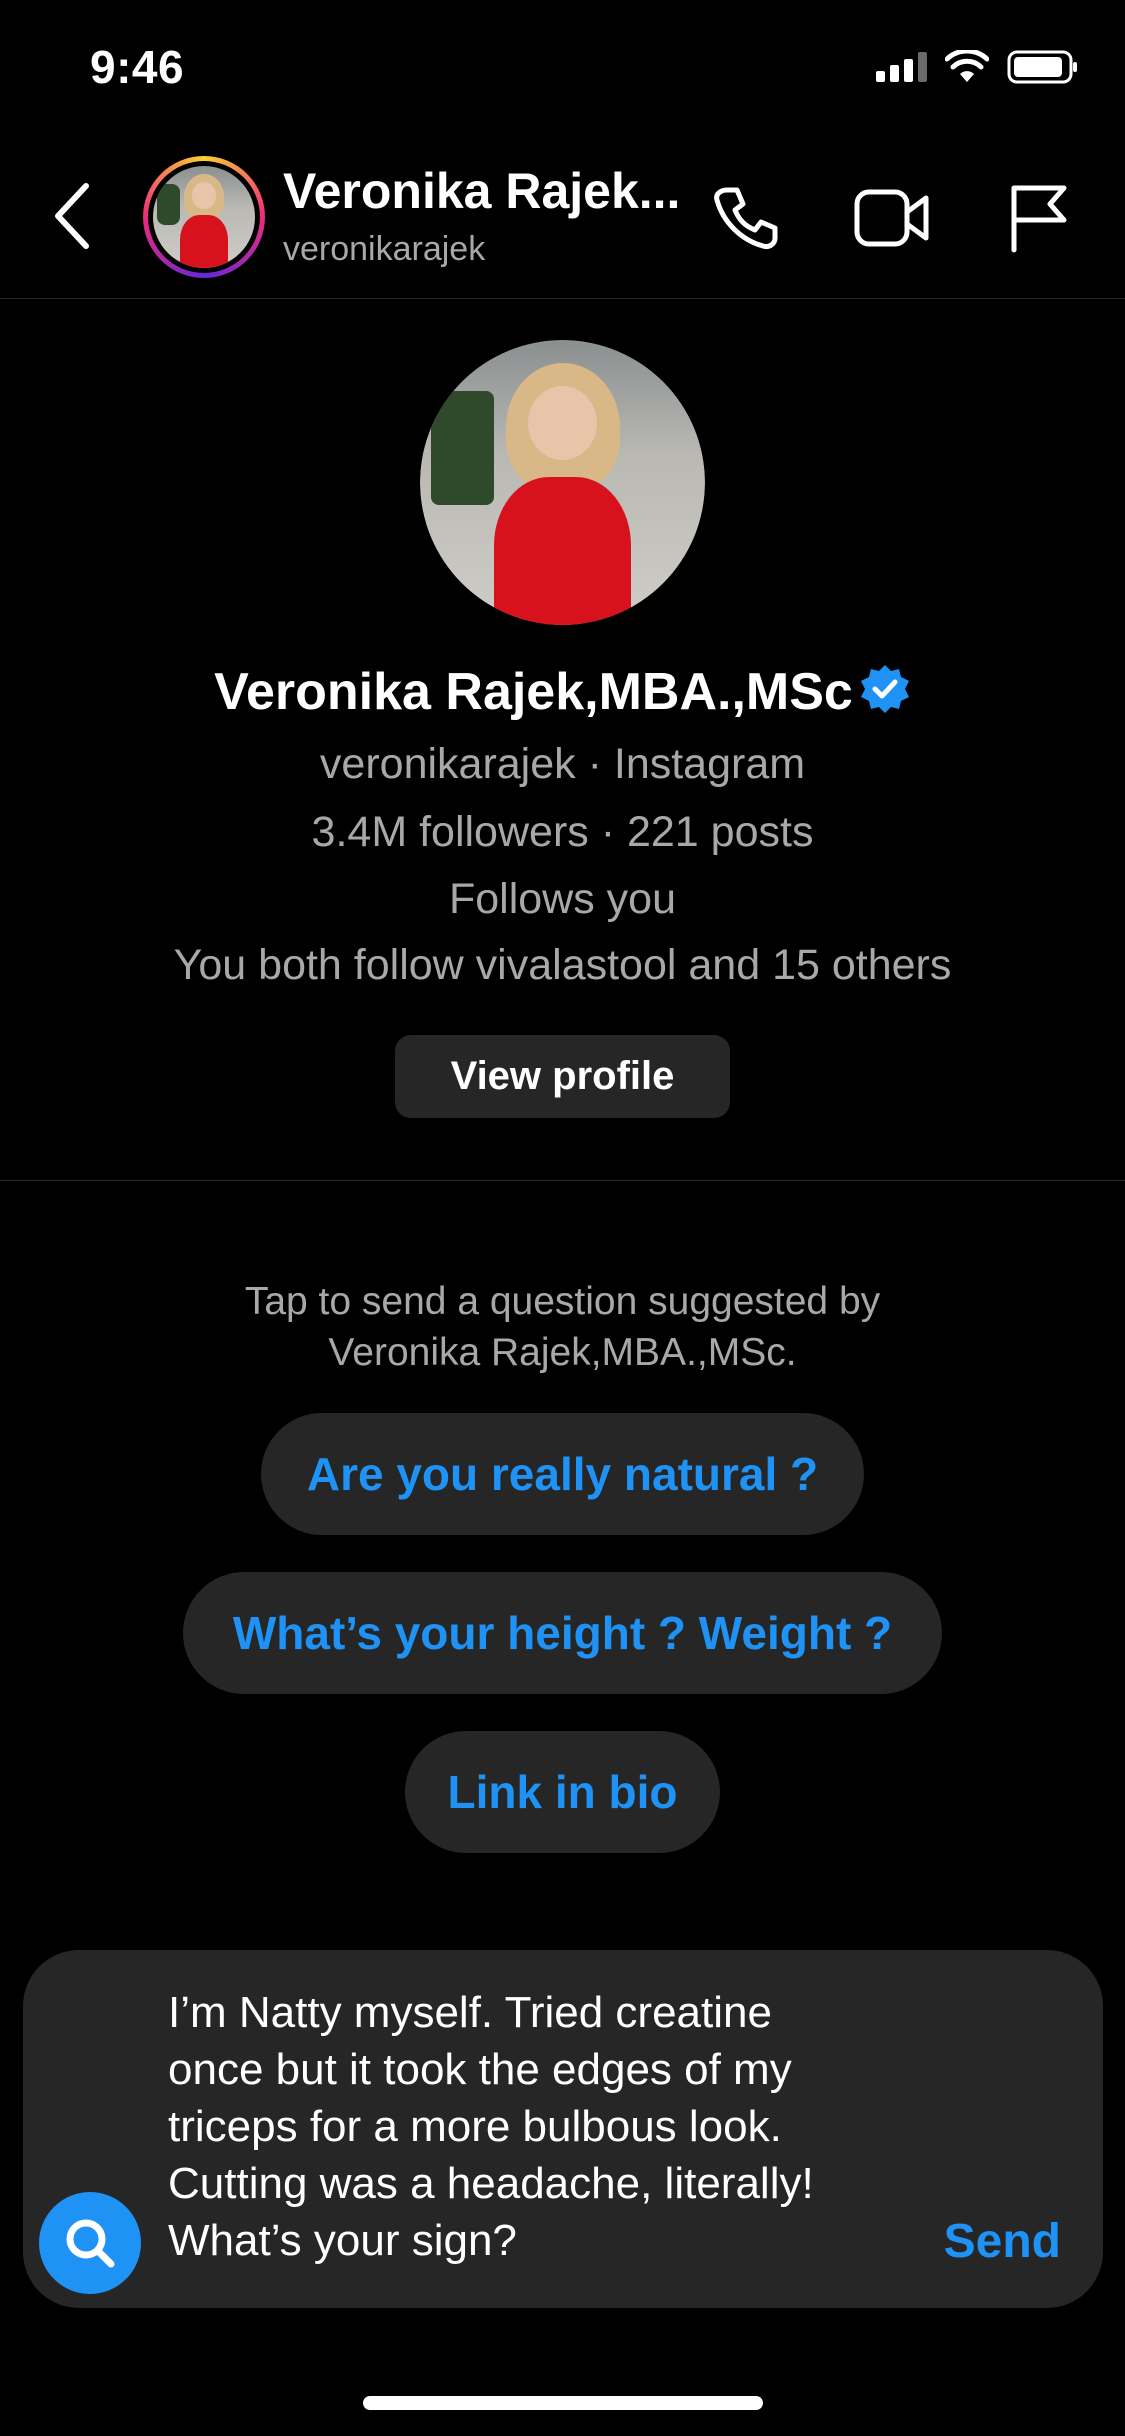 This screenshot has height=2436, width=1125. What do you see at coordinates (1002, 2241) in the screenshot?
I see `send-button: Send` at bounding box center [1002, 2241].